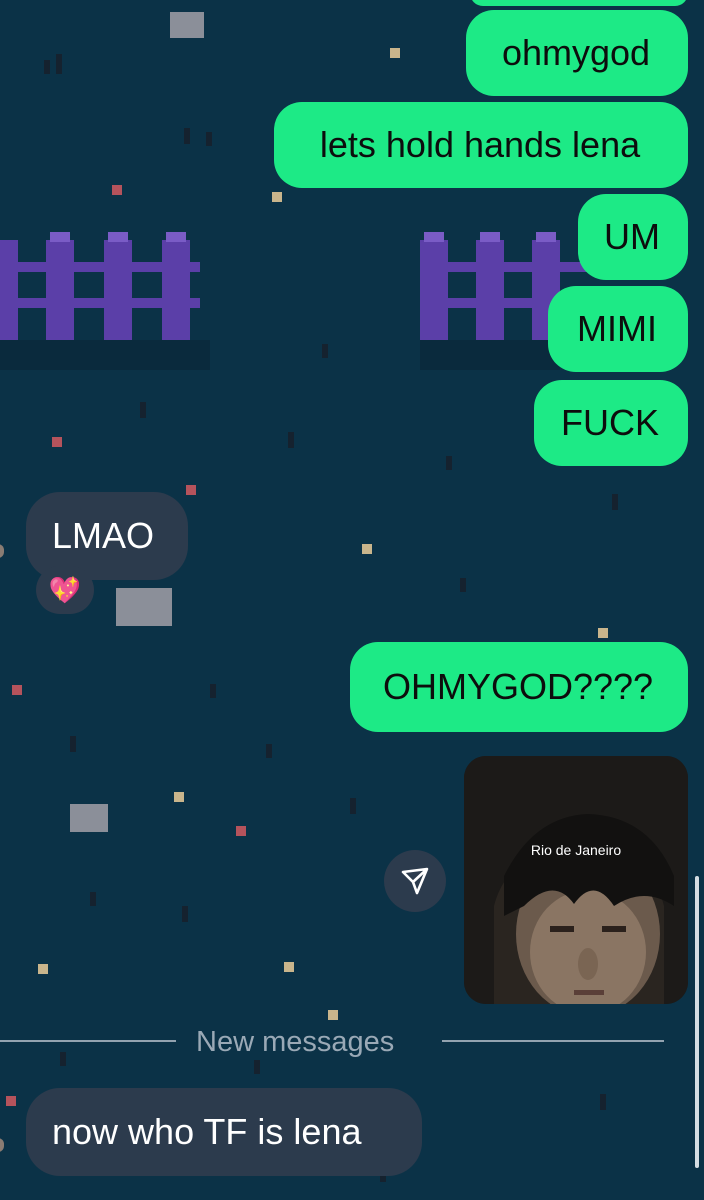 The width and height of the screenshot is (704, 1200). What do you see at coordinates (553, 1041) in the screenshot?
I see `divider-line-right` at bounding box center [553, 1041].